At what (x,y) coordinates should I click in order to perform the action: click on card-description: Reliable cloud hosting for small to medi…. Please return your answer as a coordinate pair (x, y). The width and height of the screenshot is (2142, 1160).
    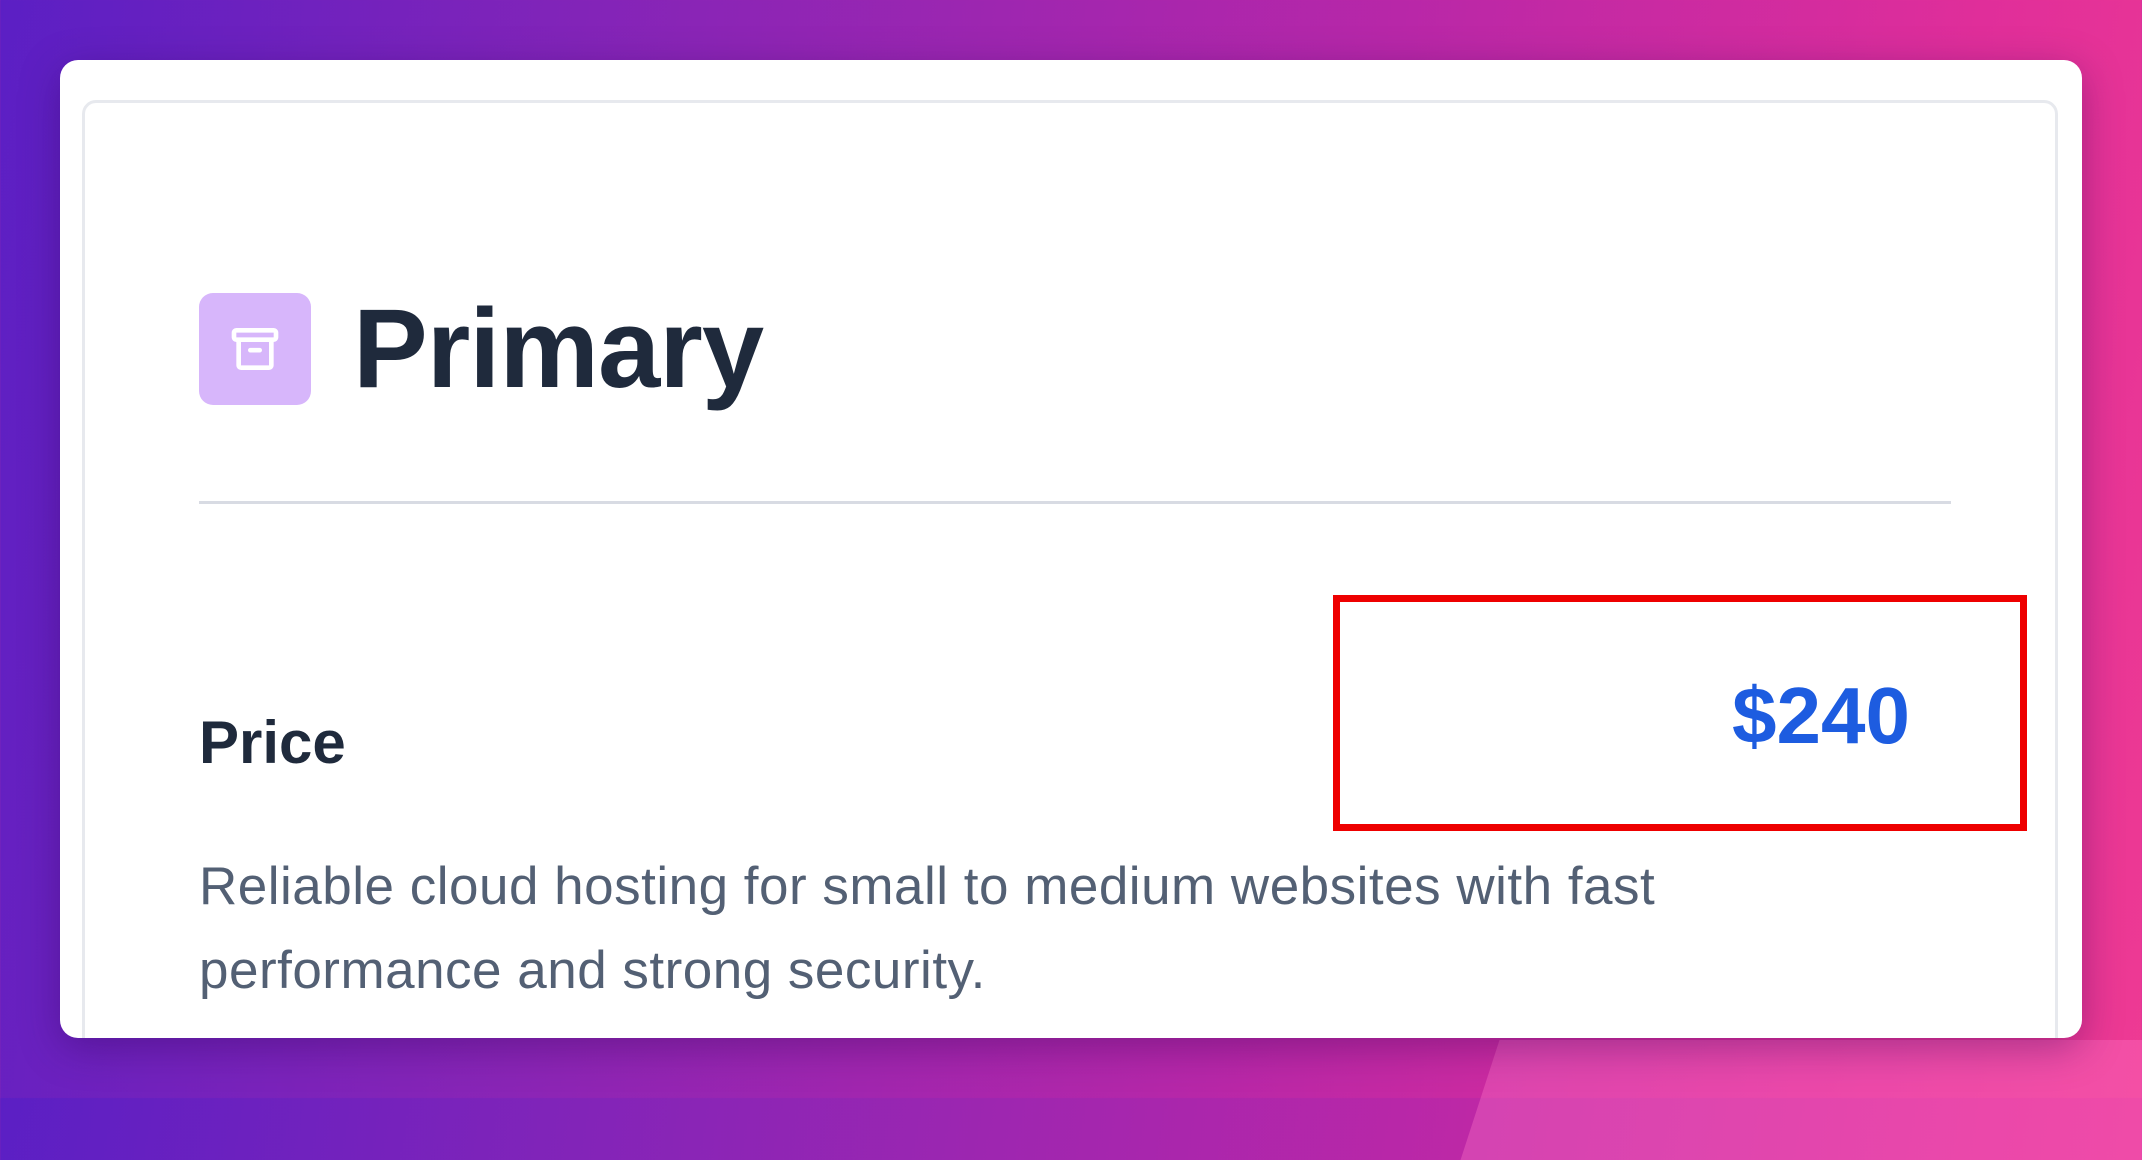
    Looking at the image, I should click on (927, 928).